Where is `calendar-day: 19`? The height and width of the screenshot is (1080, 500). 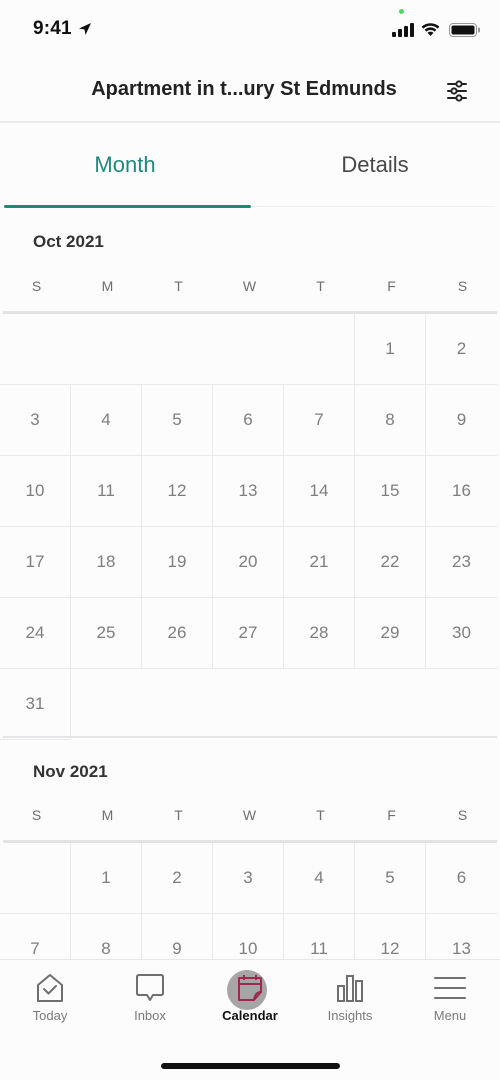
calendar-day: 19 is located at coordinates (177, 562).